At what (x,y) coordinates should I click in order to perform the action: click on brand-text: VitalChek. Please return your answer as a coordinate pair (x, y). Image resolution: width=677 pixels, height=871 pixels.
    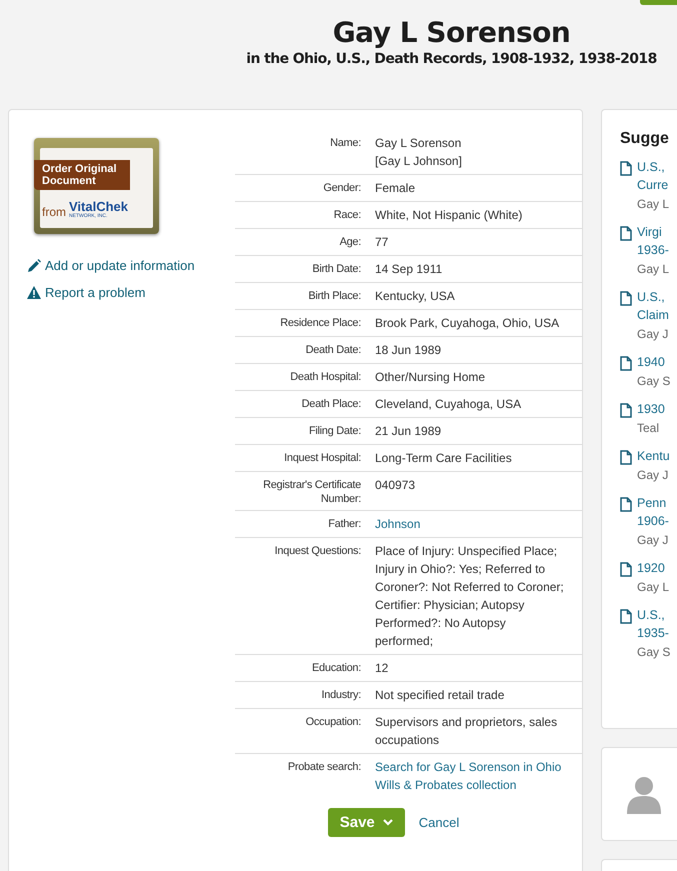
    Looking at the image, I should click on (98, 206).